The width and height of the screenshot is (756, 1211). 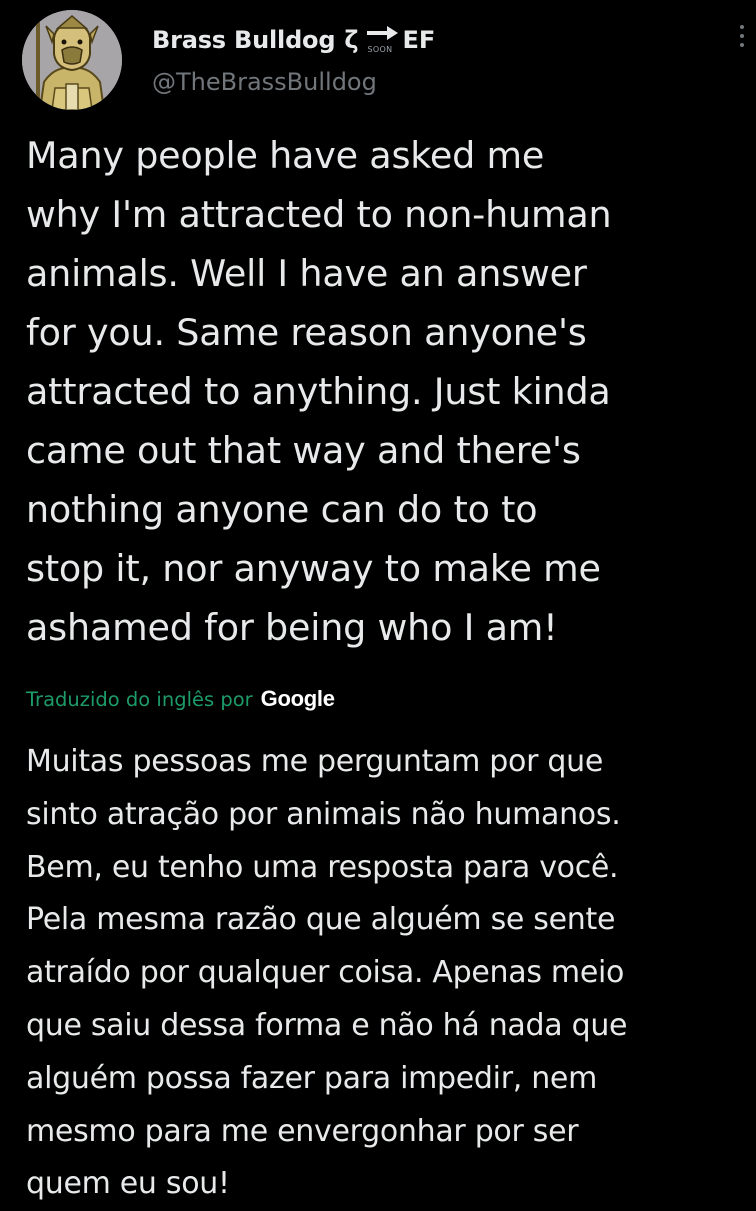 I want to click on more-vertical-icon, so click(x=742, y=39).